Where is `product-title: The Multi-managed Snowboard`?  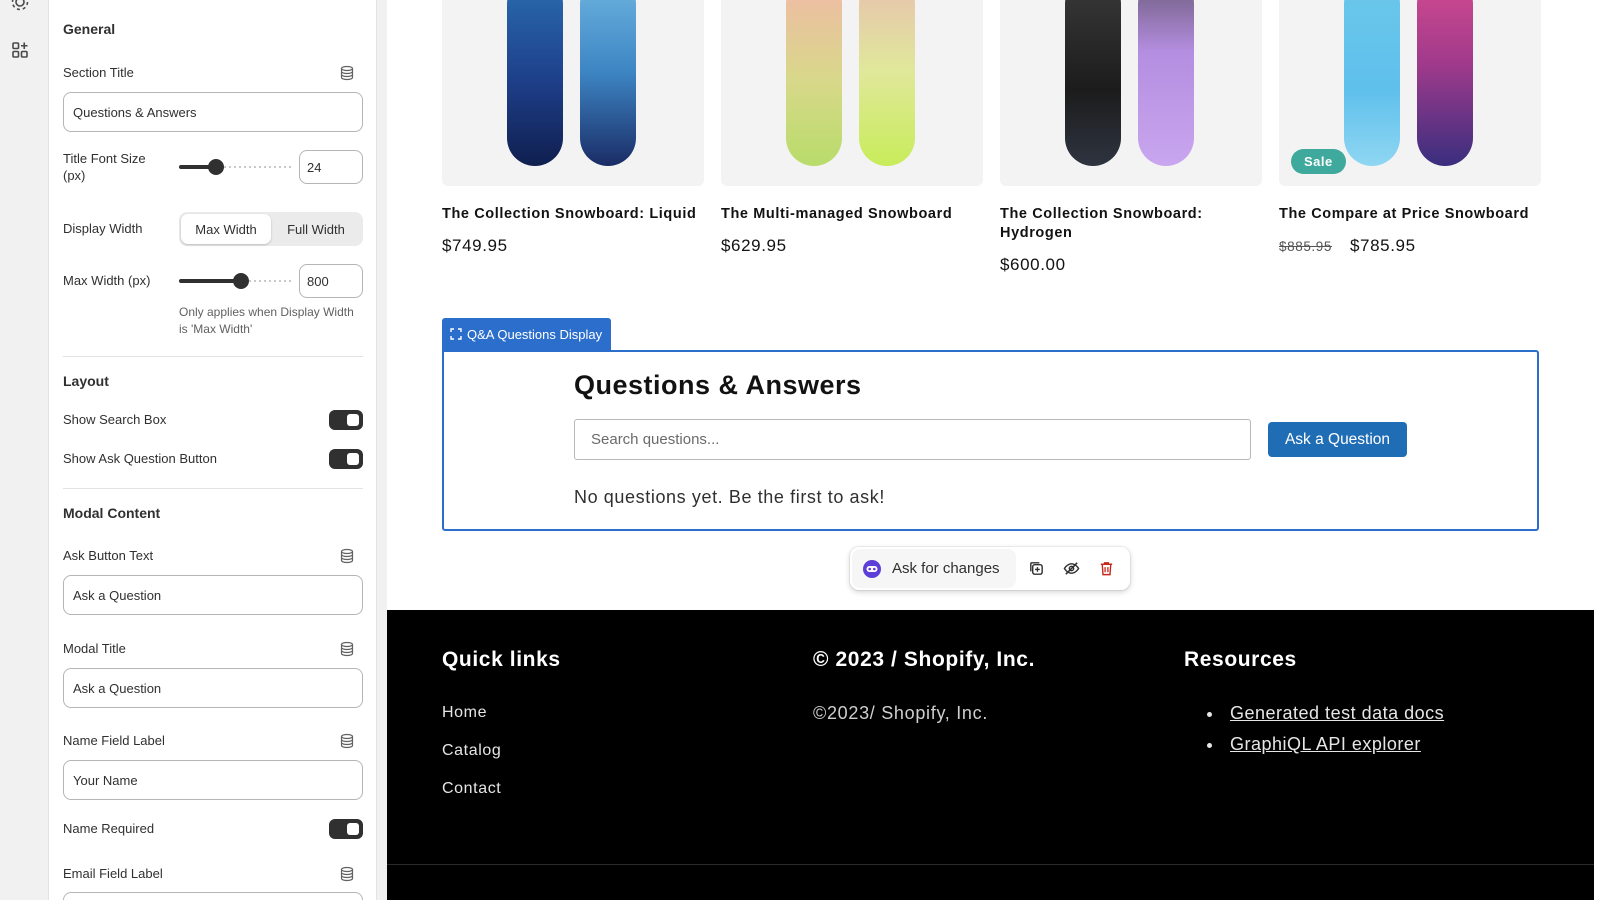 product-title: The Multi-managed Snowboard is located at coordinates (852, 214).